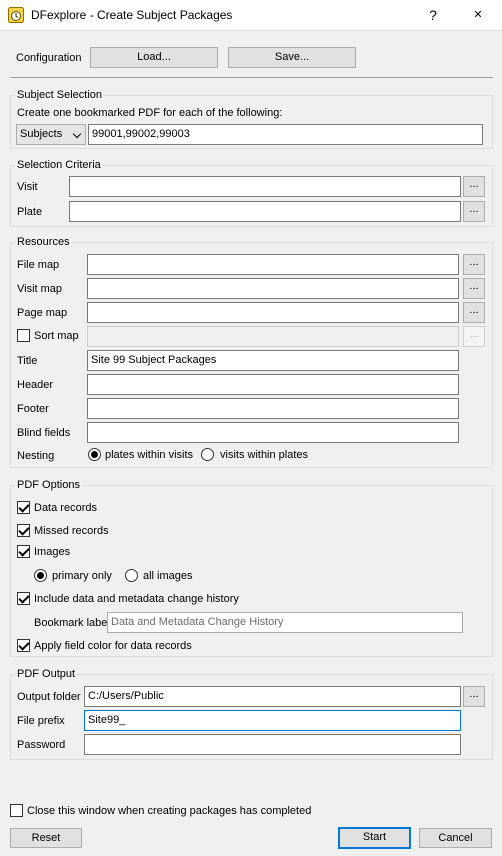 The width and height of the screenshot is (502, 856). I want to click on password-input, so click(272, 744).